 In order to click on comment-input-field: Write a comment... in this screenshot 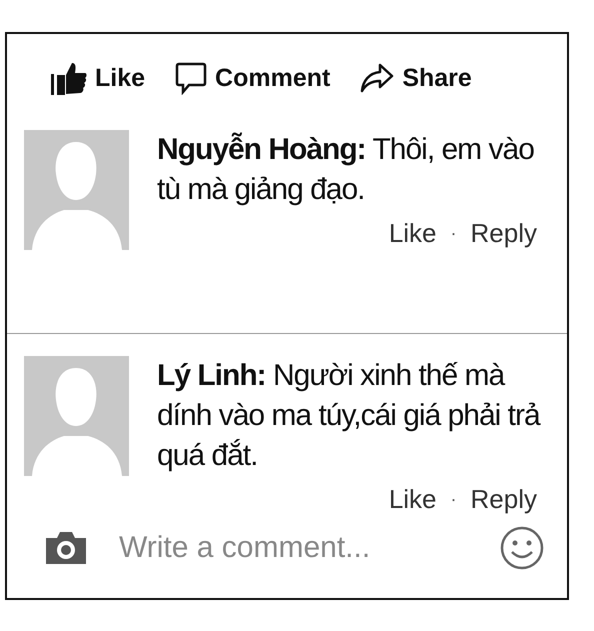, I will do `click(294, 548)`.